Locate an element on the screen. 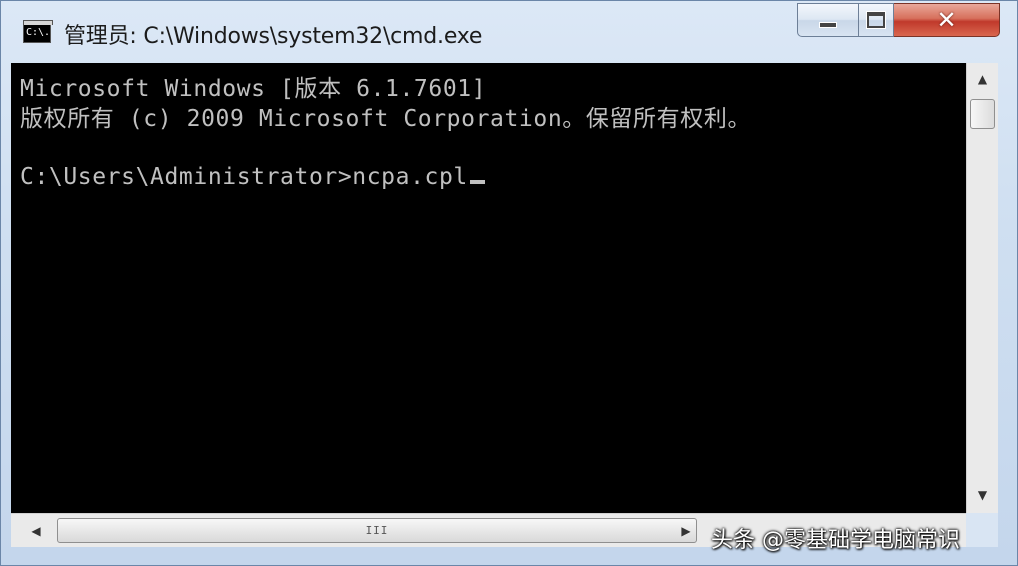 Image resolution: width=1018 pixels, height=566 pixels. minimize-button is located at coordinates (828, 20).